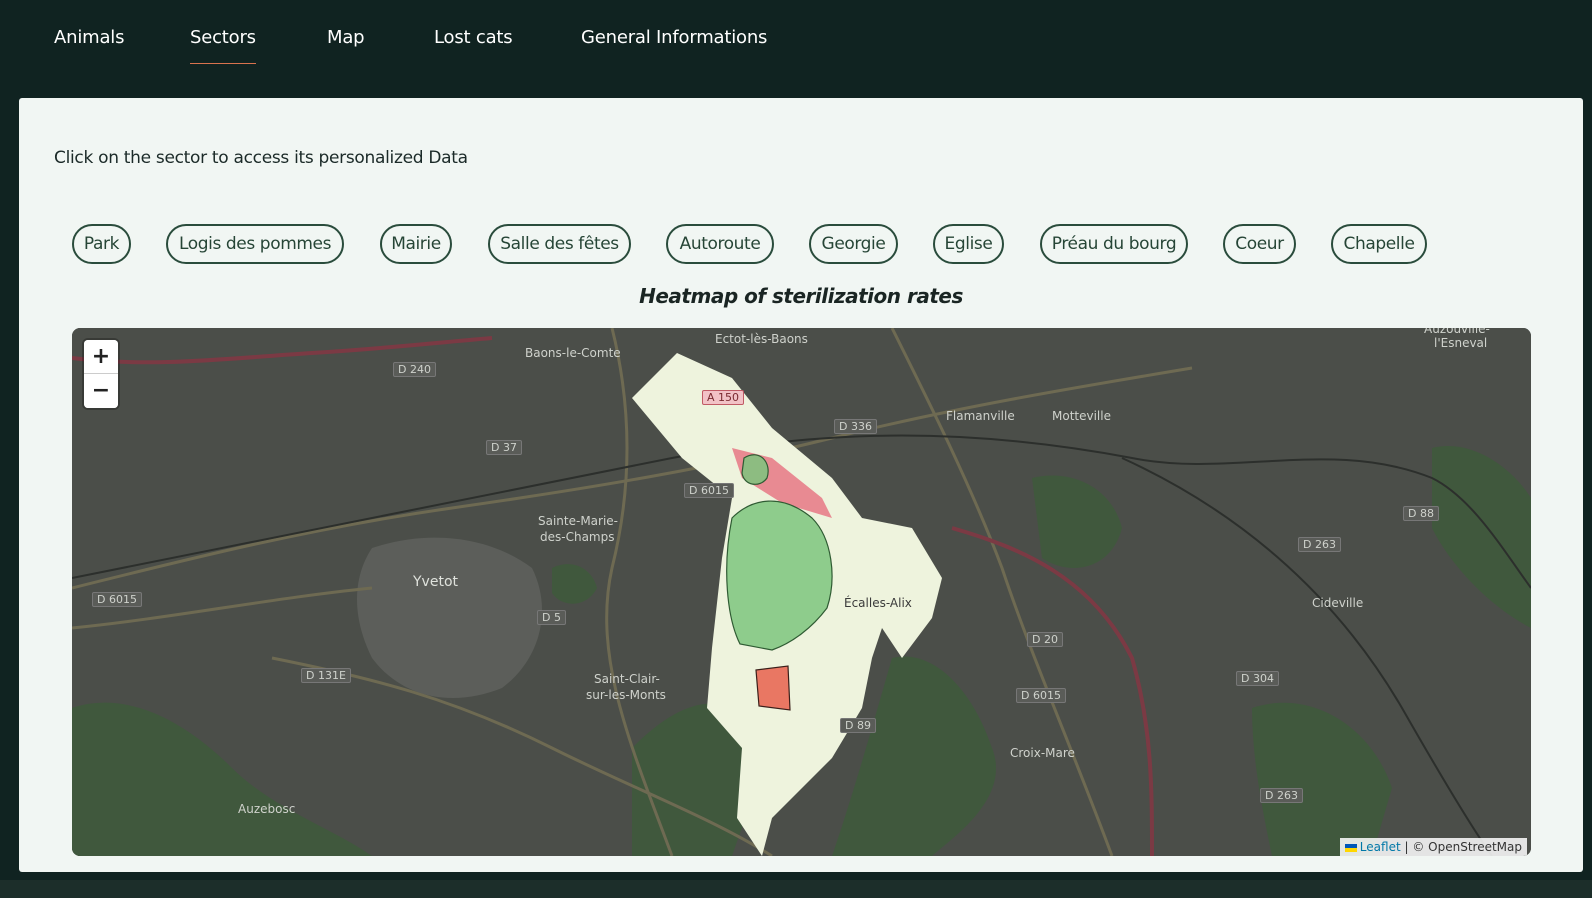 The image size is (1592, 898). I want to click on zoom-in-button: +, so click(101, 357).